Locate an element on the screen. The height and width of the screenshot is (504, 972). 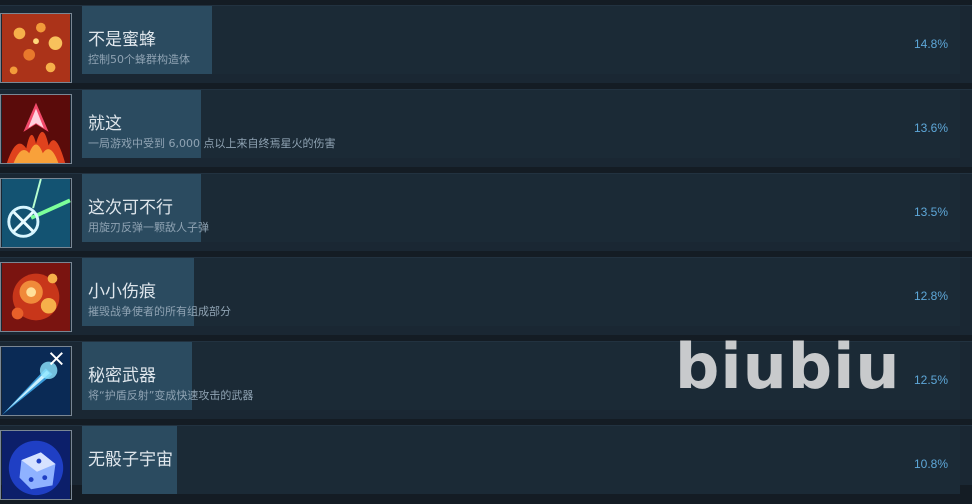
spinning-blade-icon is located at coordinates (36, 213).